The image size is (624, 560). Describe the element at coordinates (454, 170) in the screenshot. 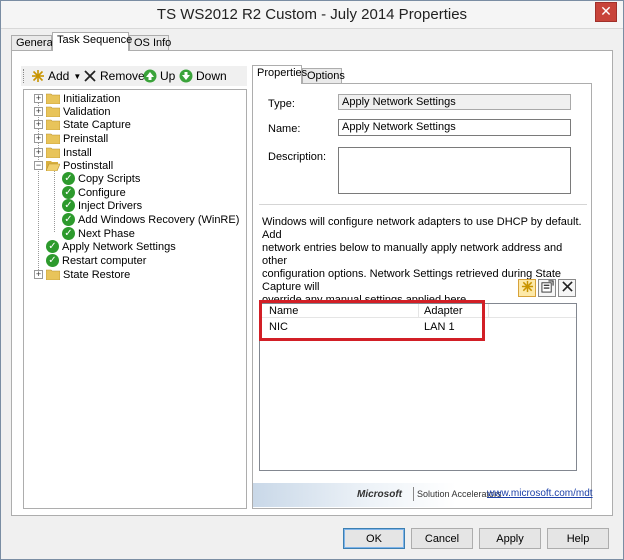

I see `description-textarea` at that location.